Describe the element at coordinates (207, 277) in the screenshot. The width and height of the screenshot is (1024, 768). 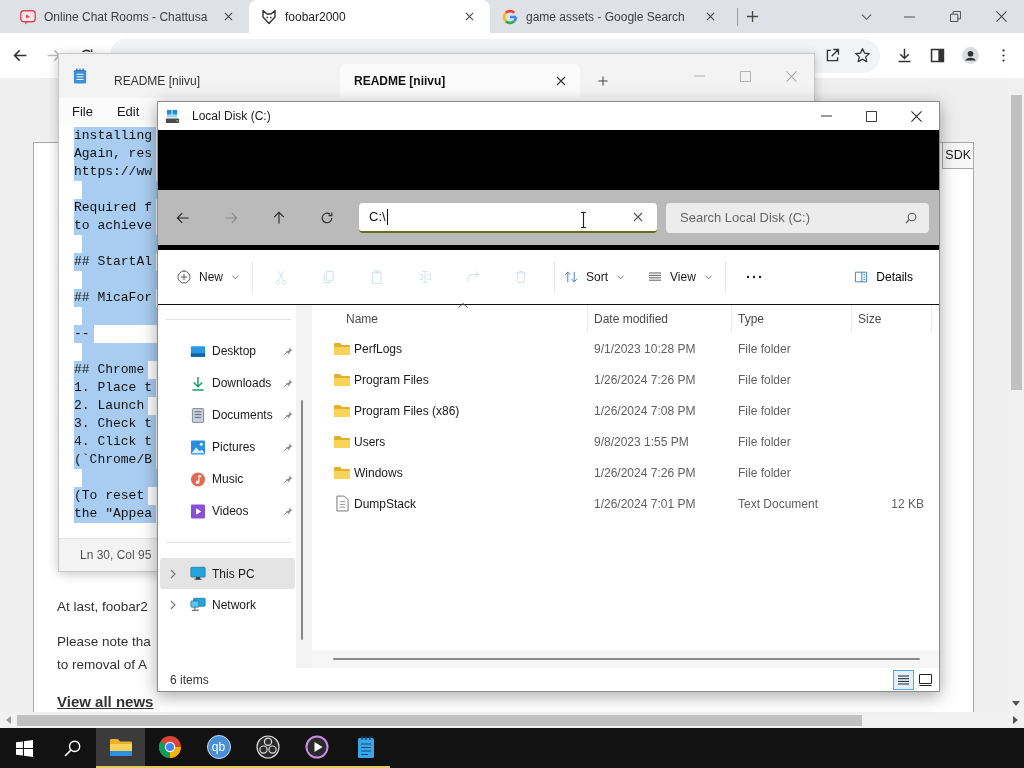
I see `new-button: New` at that location.